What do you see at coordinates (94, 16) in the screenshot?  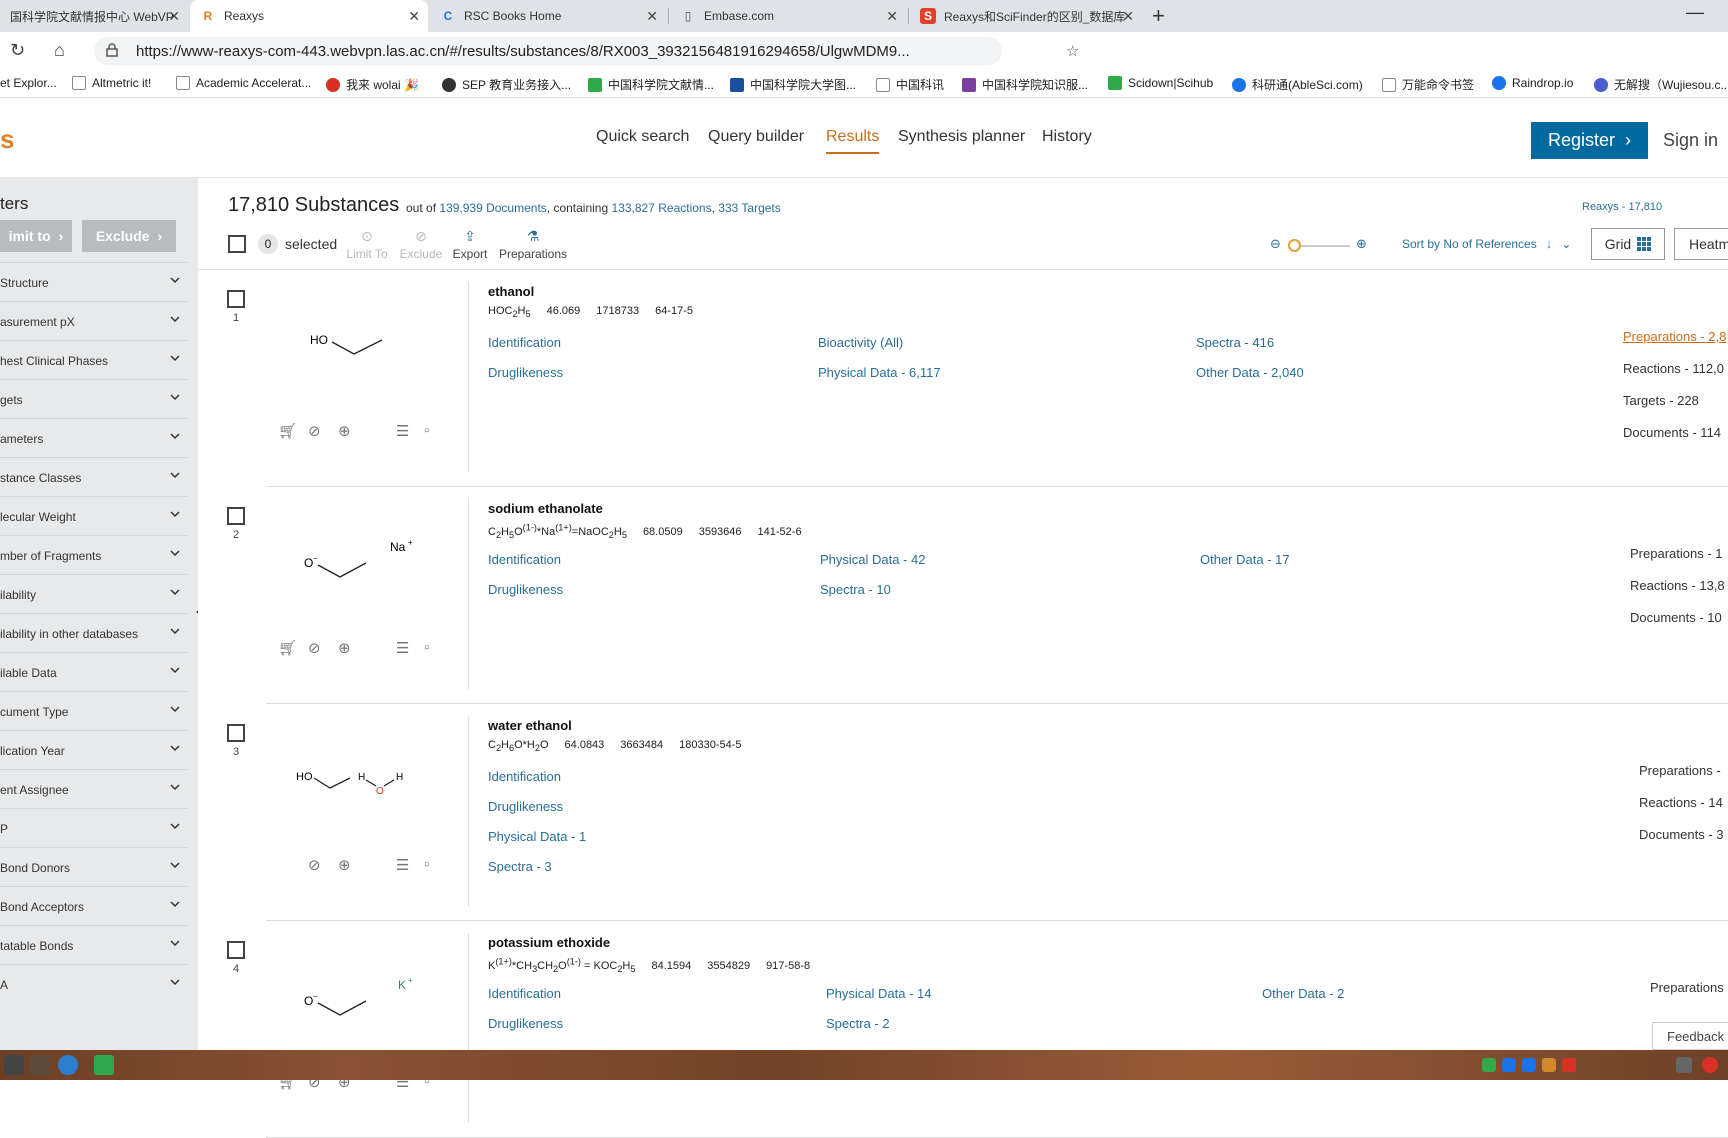 I see `tab-webvpn: 国科学院文献情报中心 WebVP ✕` at bounding box center [94, 16].